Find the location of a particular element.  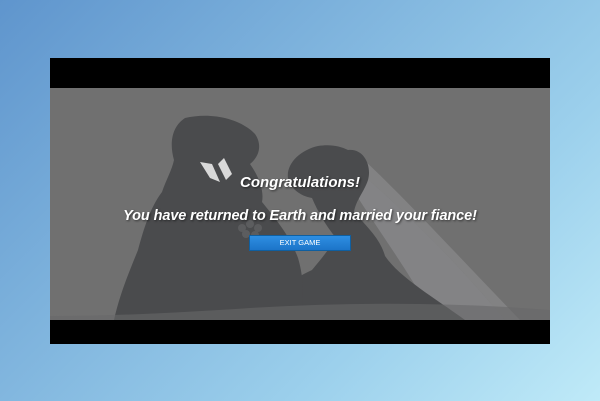

congratulations-title: Congratulations! is located at coordinates (300, 182).